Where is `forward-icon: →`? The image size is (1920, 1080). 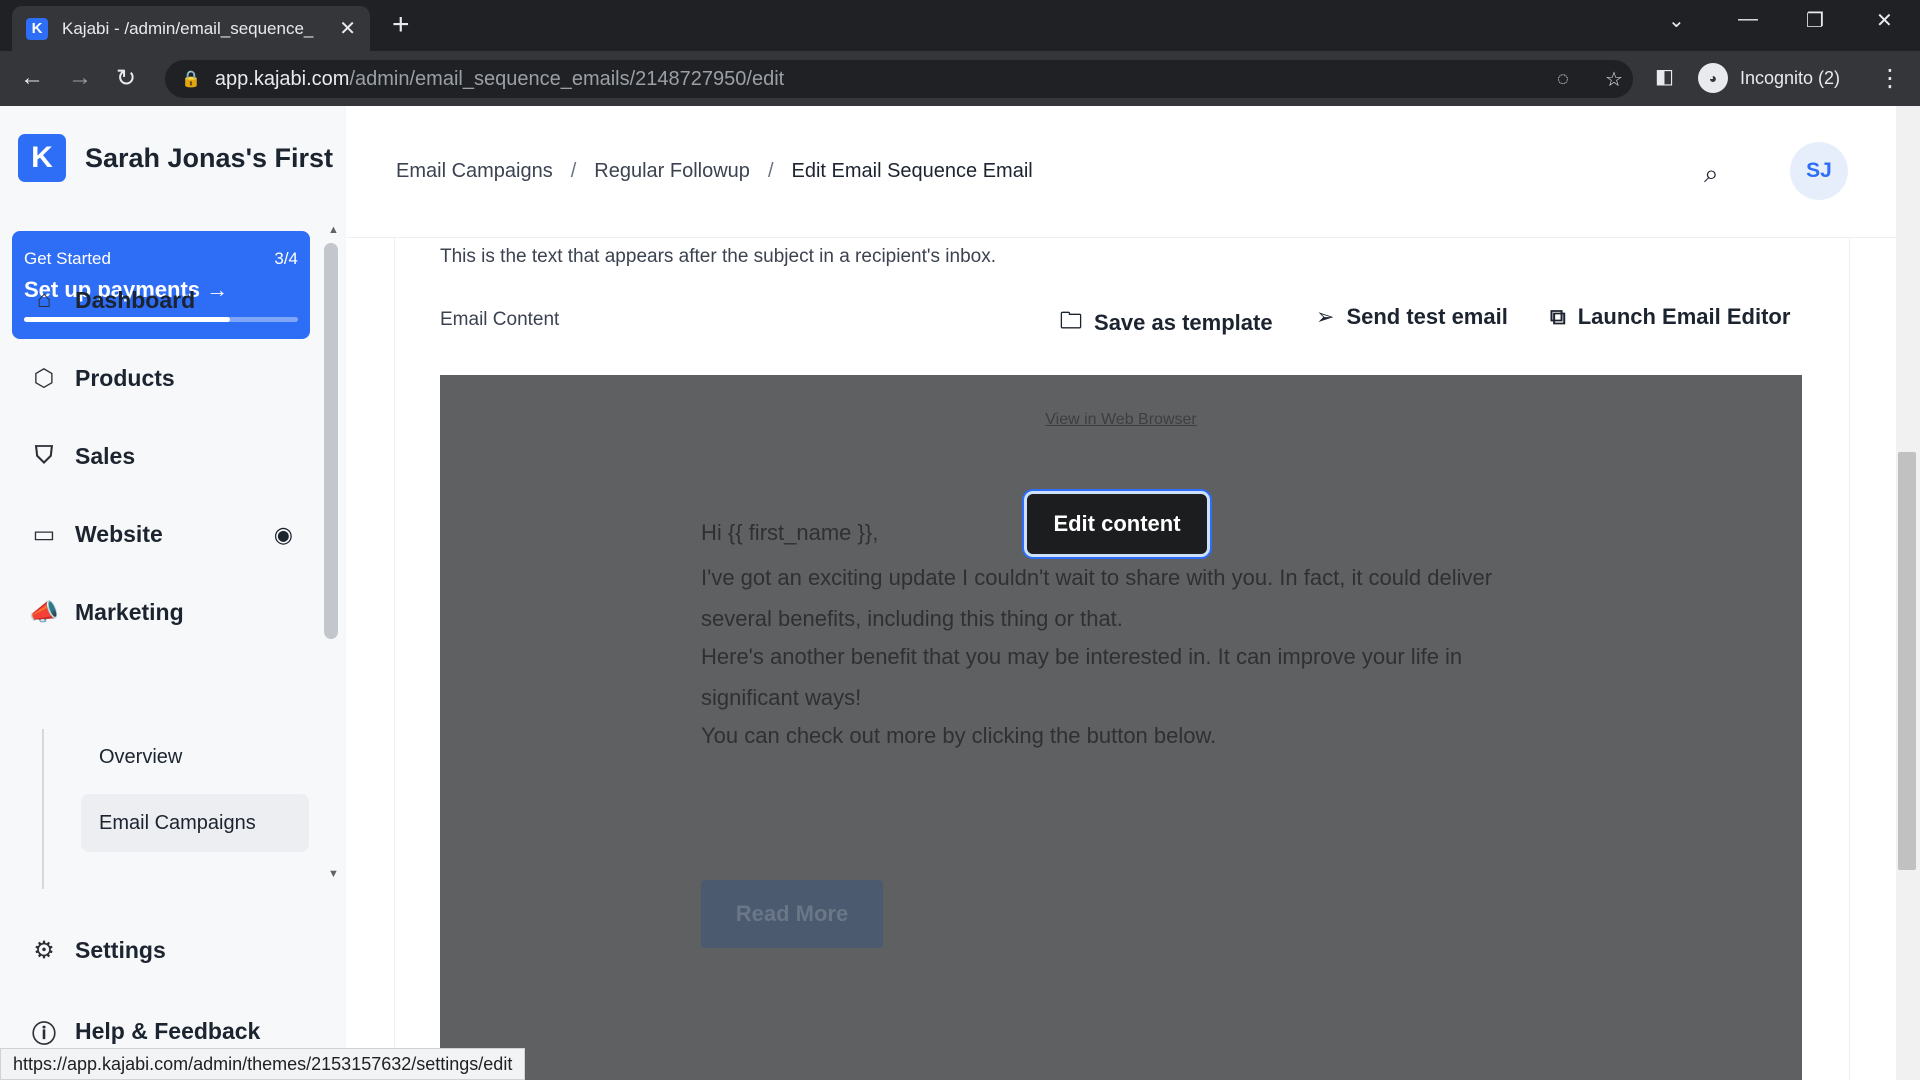
forward-icon: → is located at coordinates (80, 78).